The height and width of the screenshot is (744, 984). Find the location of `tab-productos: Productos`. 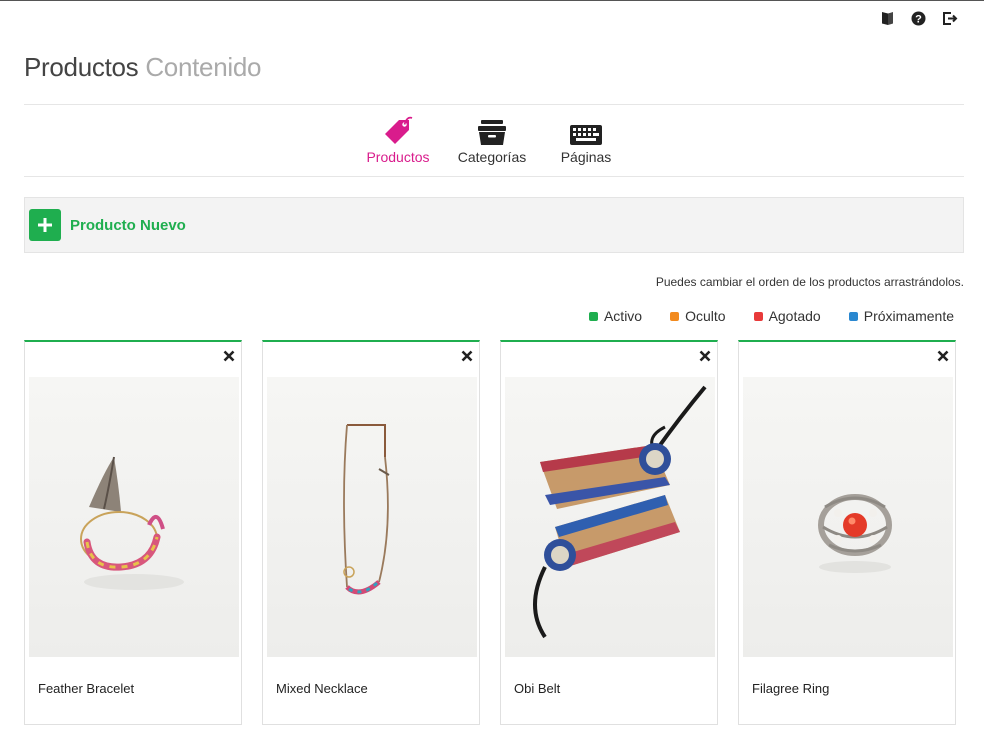

tab-productos: Productos is located at coordinates (398, 138).